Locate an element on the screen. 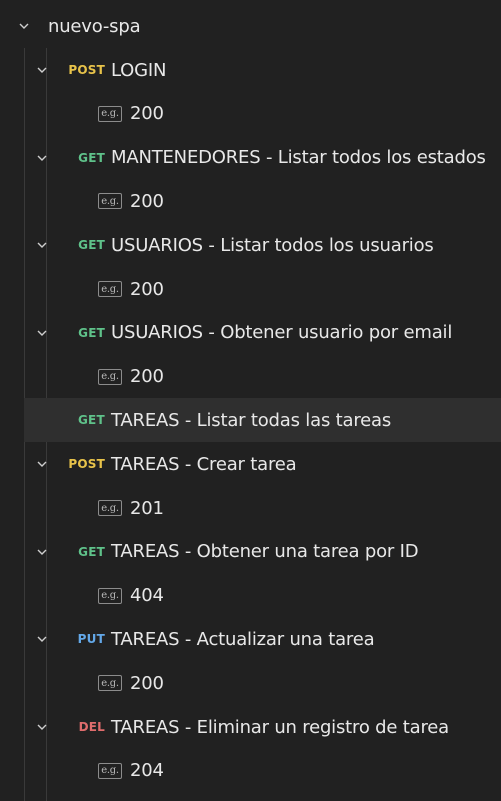  example-status: 404 is located at coordinates (147, 596).